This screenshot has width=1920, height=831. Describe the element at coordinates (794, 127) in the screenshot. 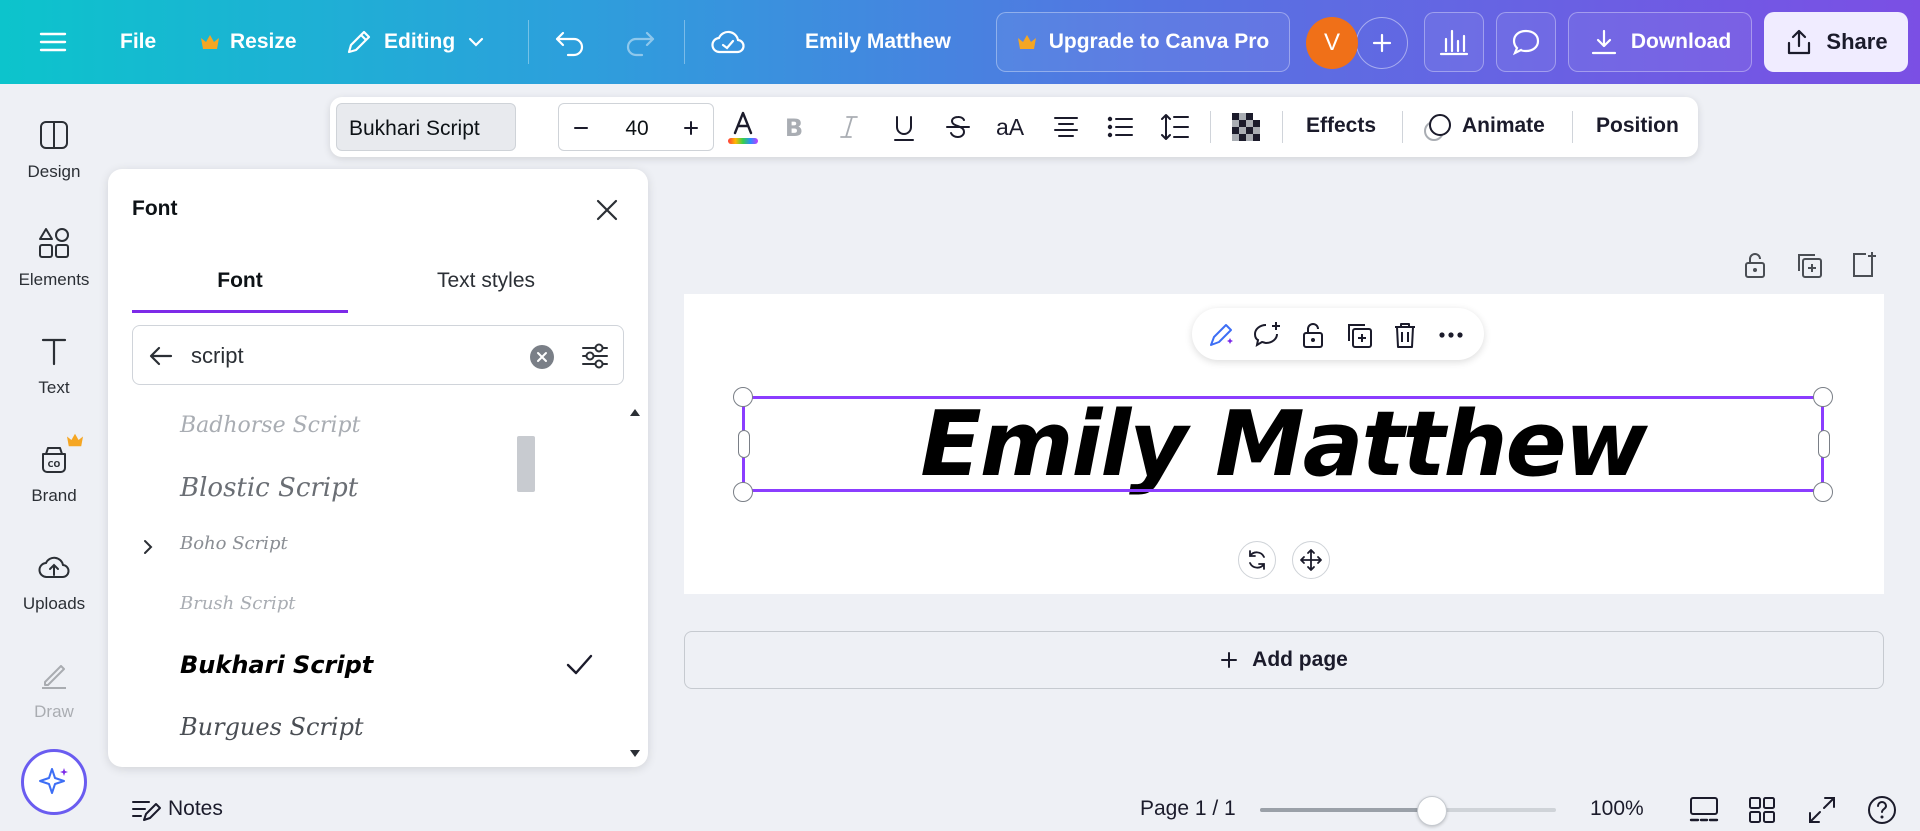

I see `bold-icon: B` at that location.